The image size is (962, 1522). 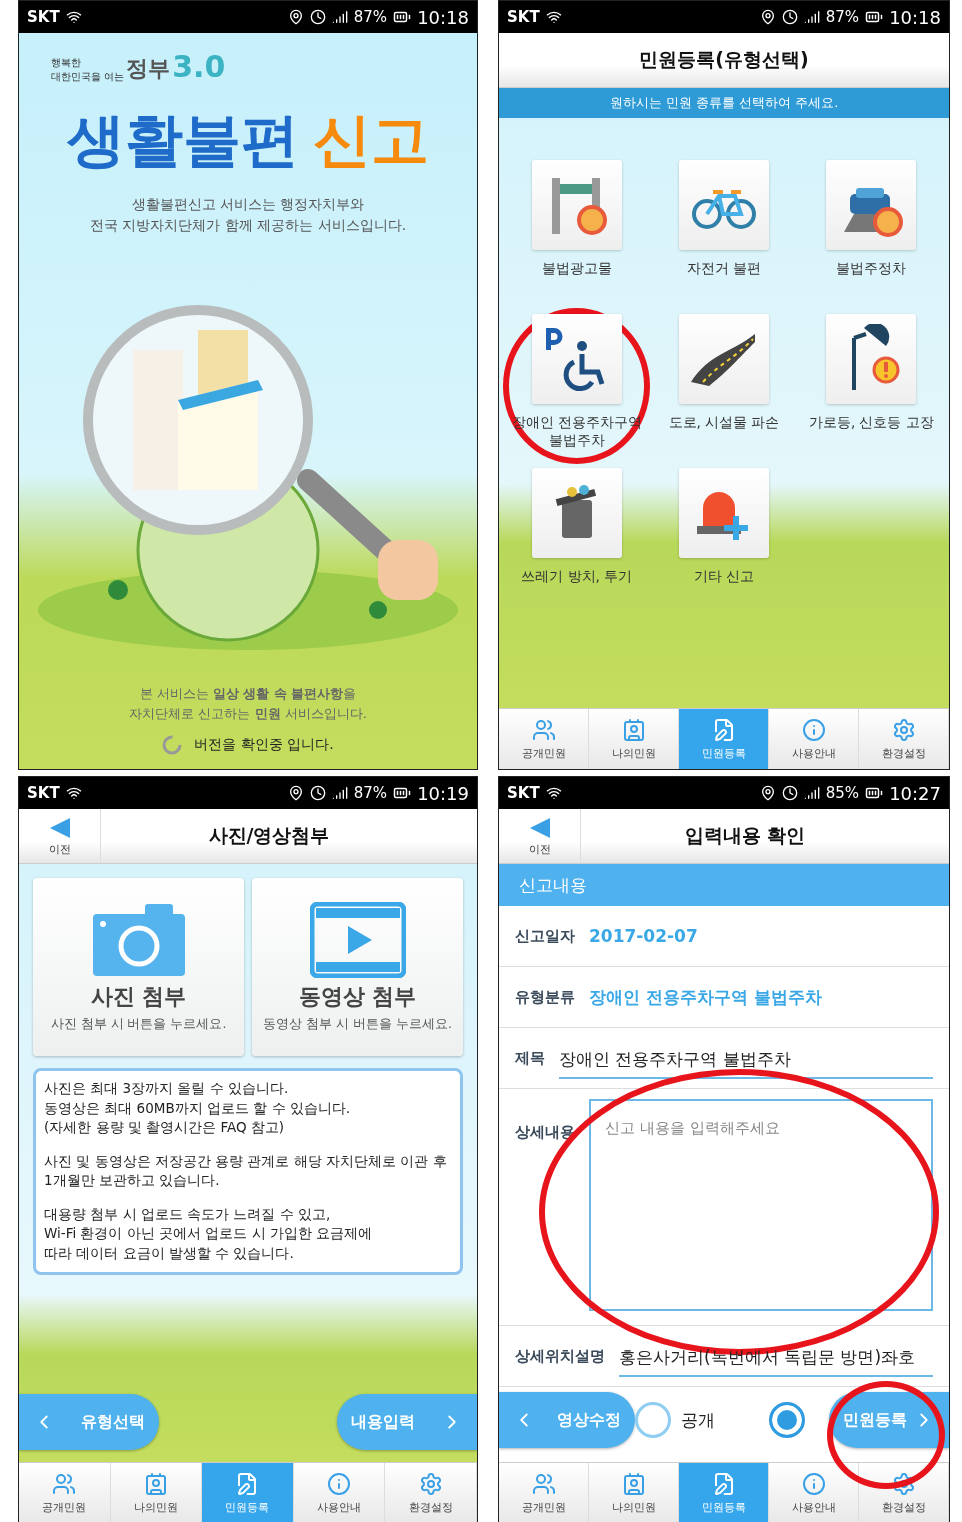 What do you see at coordinates (183, 140) in the screenshot?
I see `app-title: 생활불편` at bounding box center [183, 140].